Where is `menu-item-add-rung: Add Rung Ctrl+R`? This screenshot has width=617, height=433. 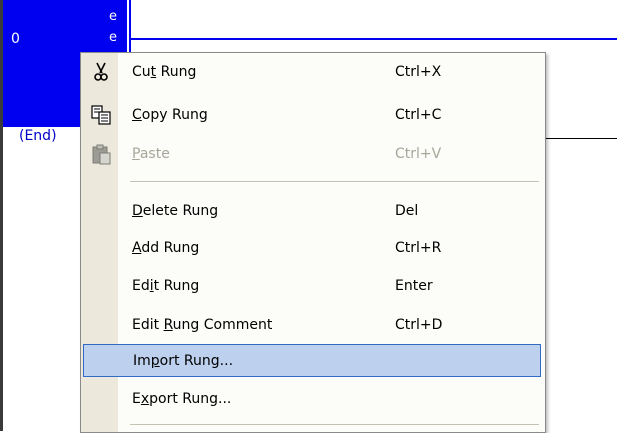 menu-item-add-rung: Add Rung Ctrl+R is located at coordinates (312, 247).